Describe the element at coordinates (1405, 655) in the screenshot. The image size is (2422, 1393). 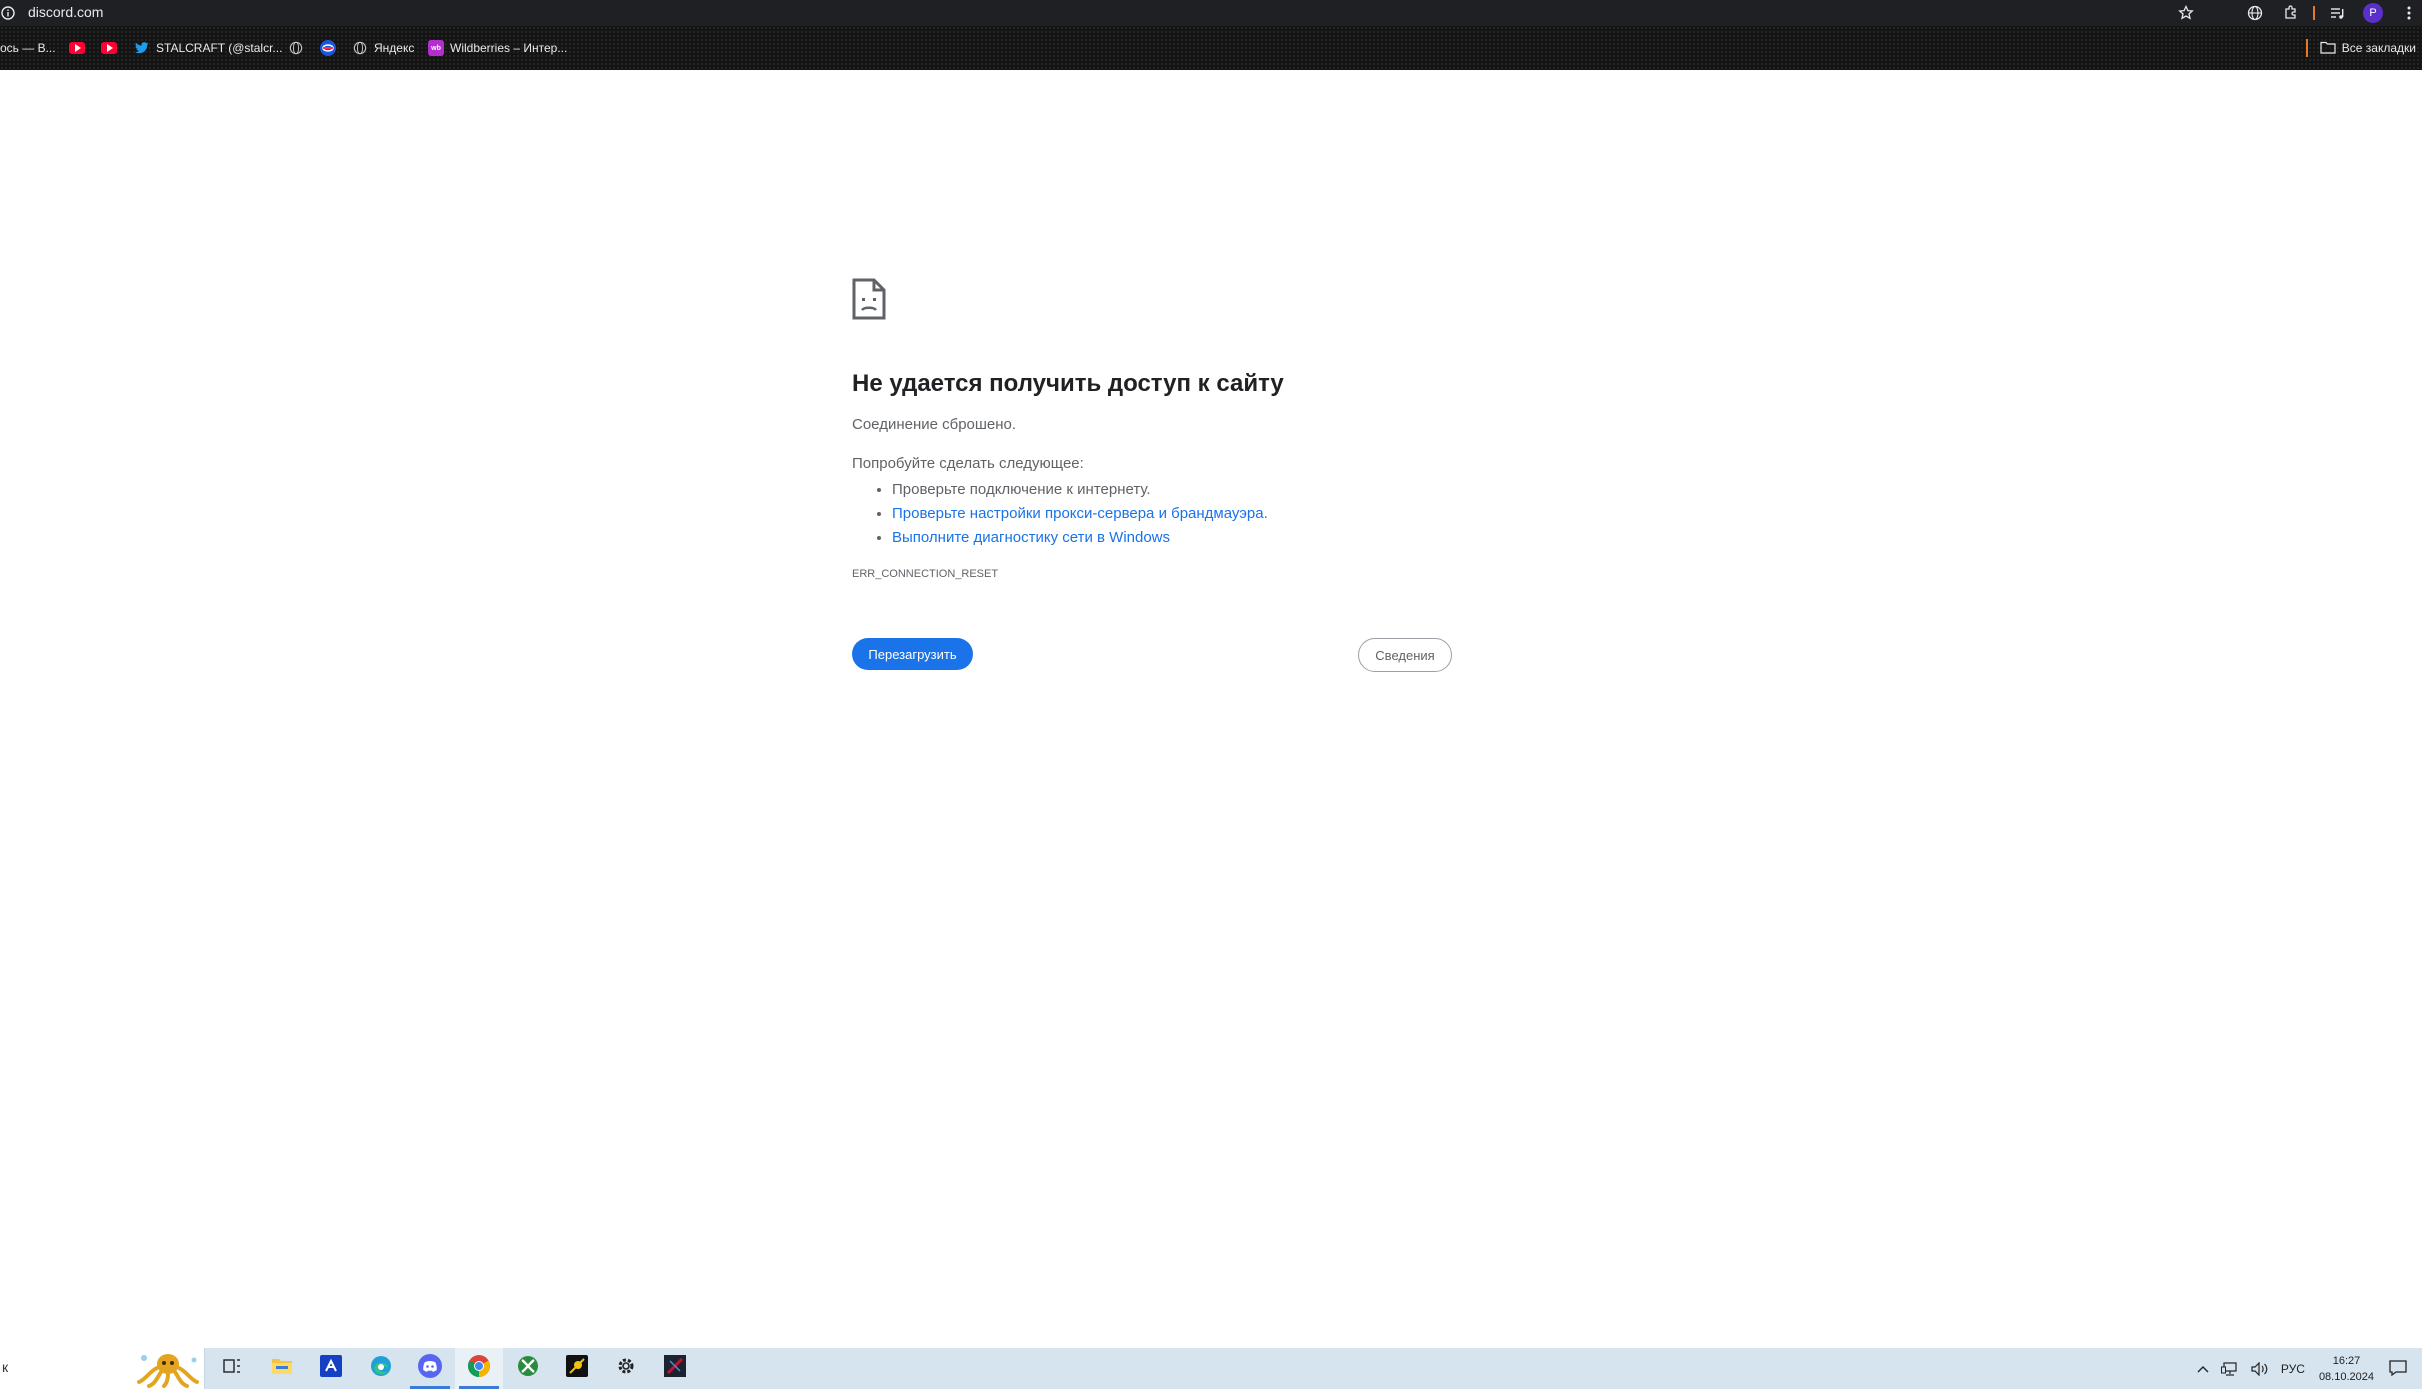
I see `details-button: Сведения` at that location.